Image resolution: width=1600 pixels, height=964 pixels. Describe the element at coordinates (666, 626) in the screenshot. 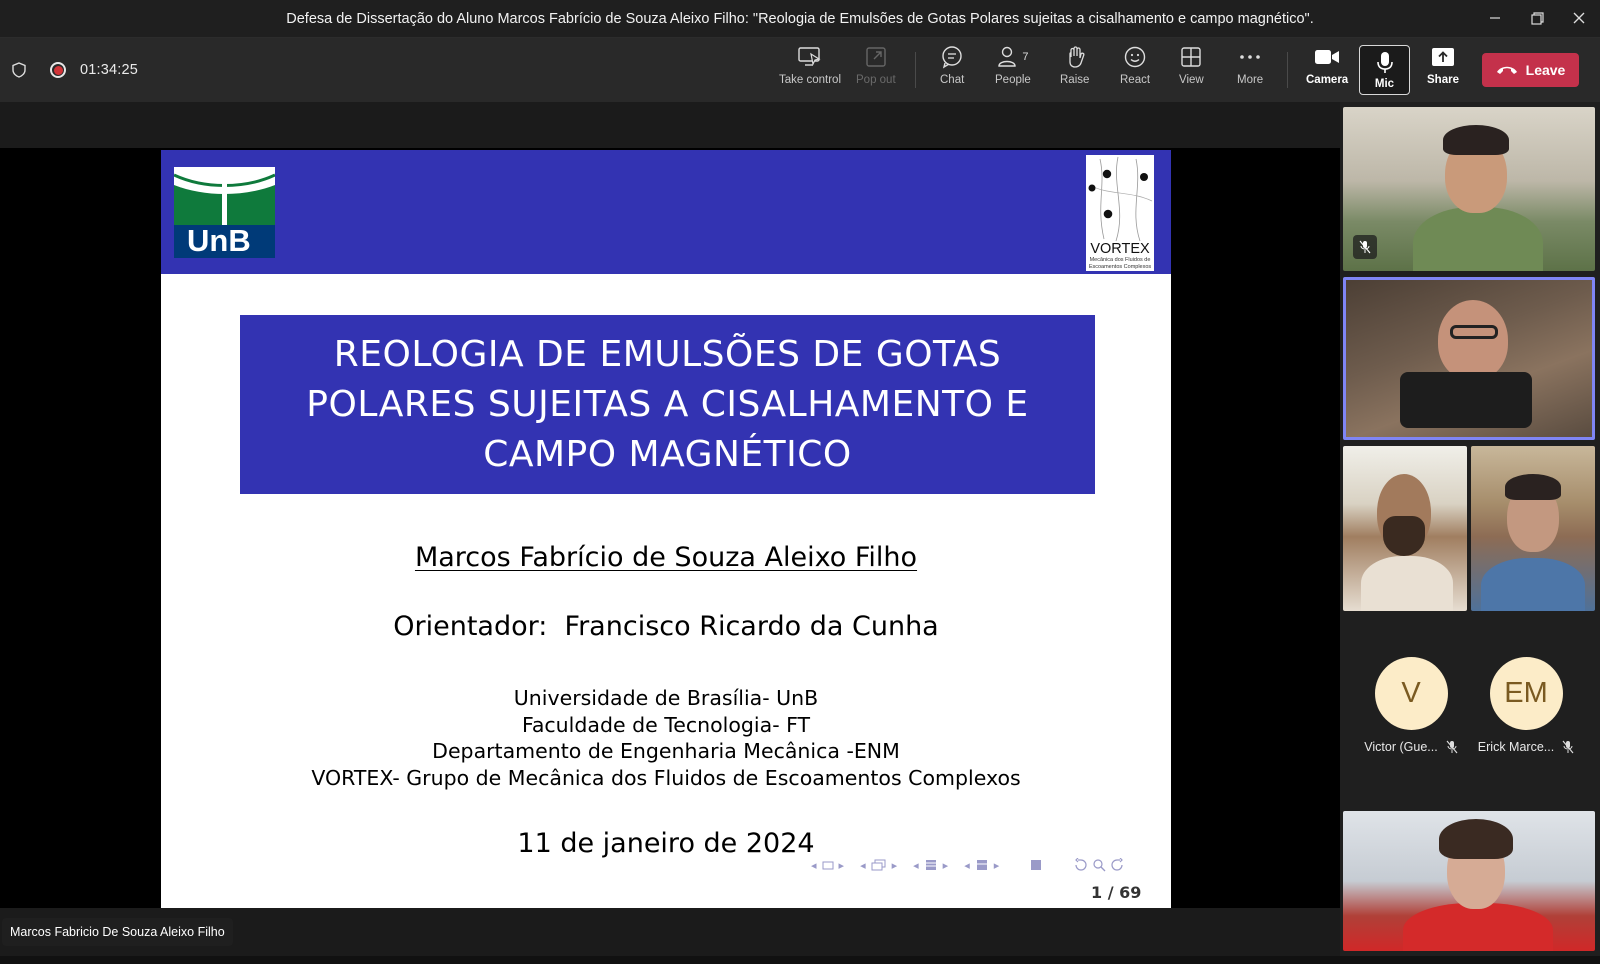

I see `slide-advisor: Orientador: Francisco Ricardo da Cunha` at that location.